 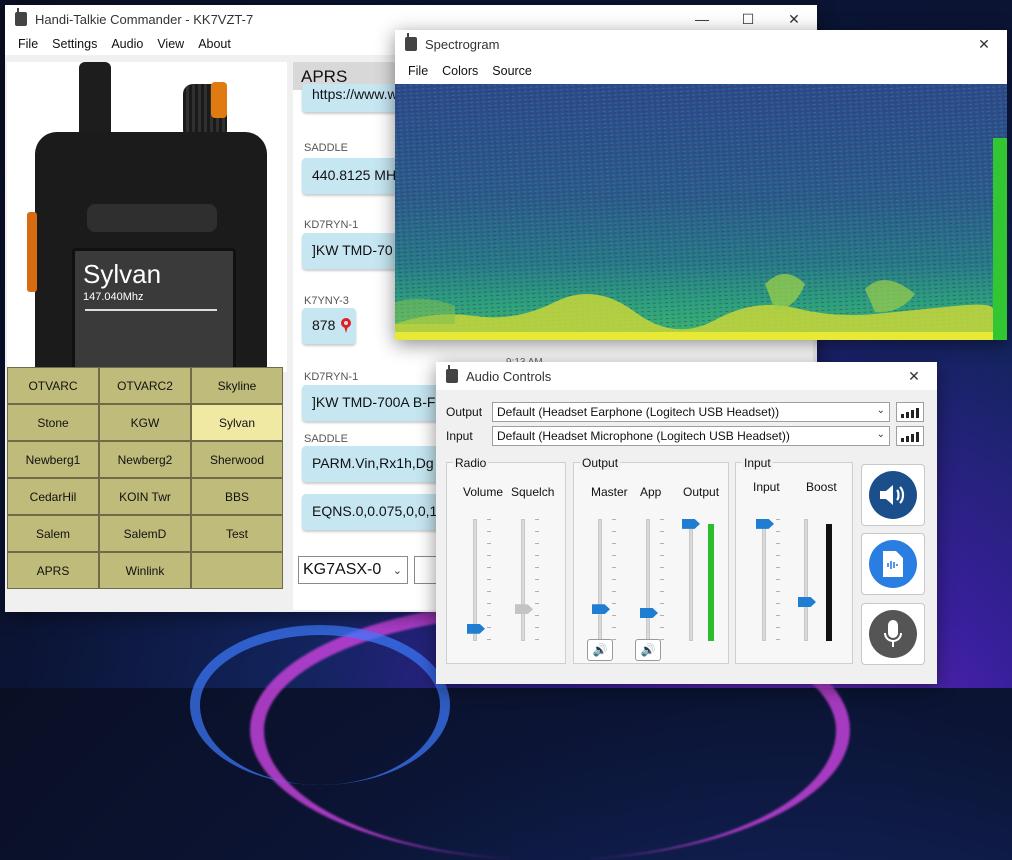 I want to click on speaker-button, so click(x=893, y=495).